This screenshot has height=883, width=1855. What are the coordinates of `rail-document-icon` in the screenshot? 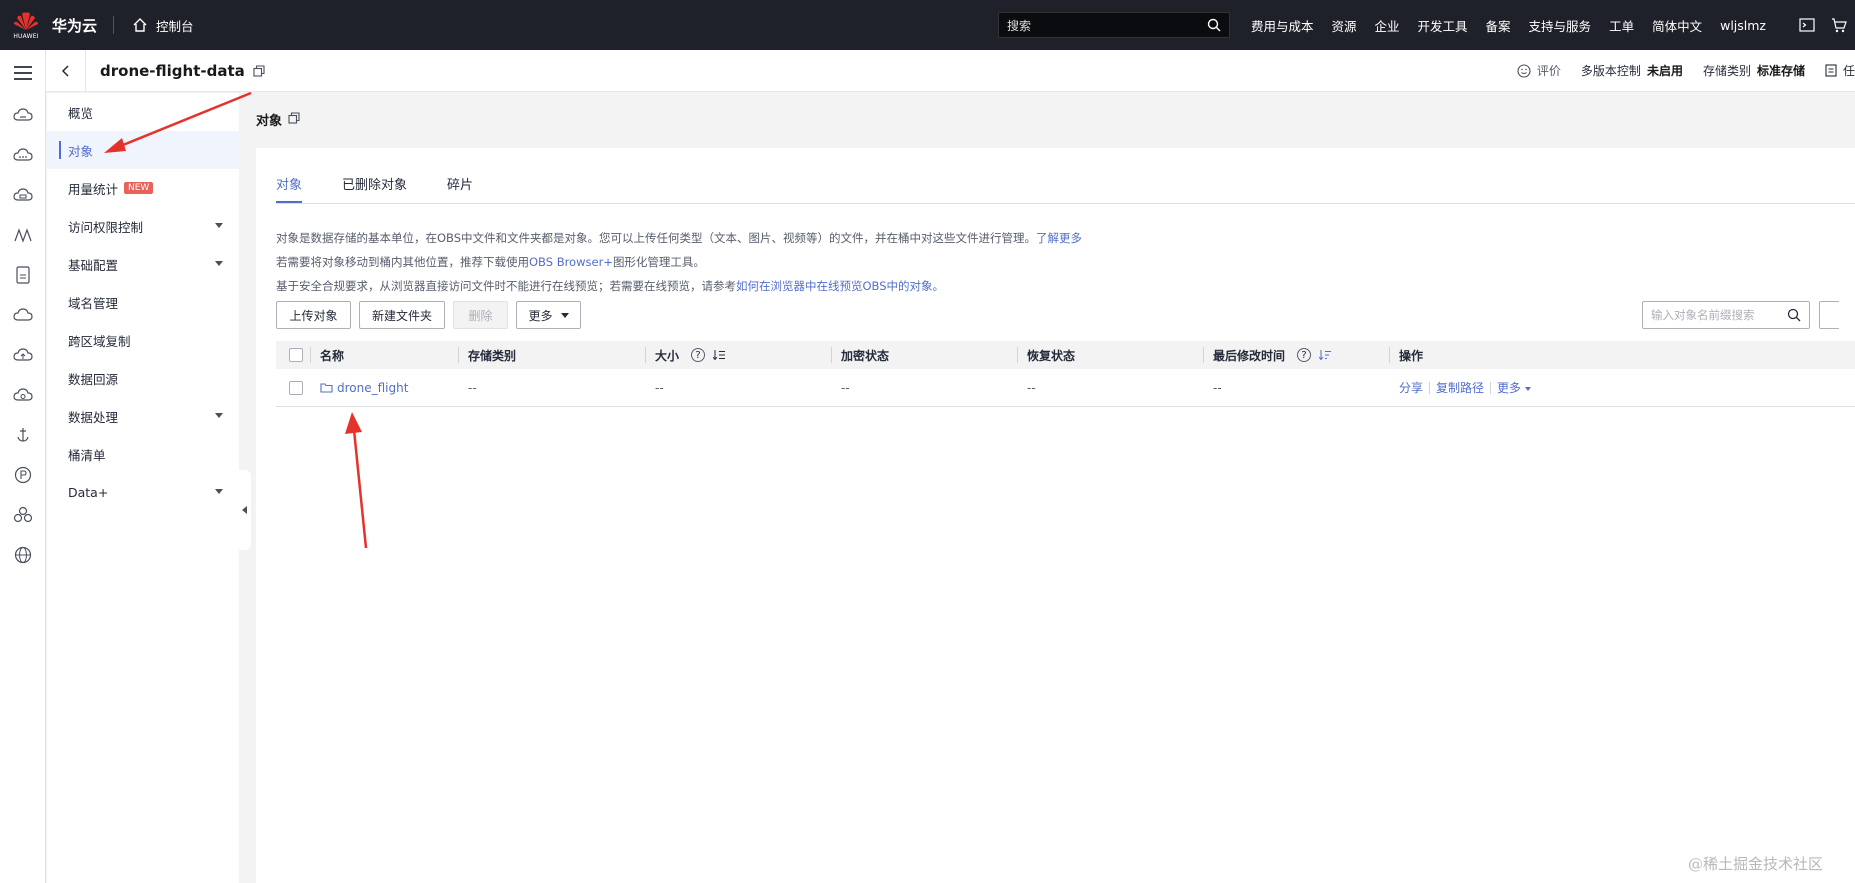 It's located at (22, 275).